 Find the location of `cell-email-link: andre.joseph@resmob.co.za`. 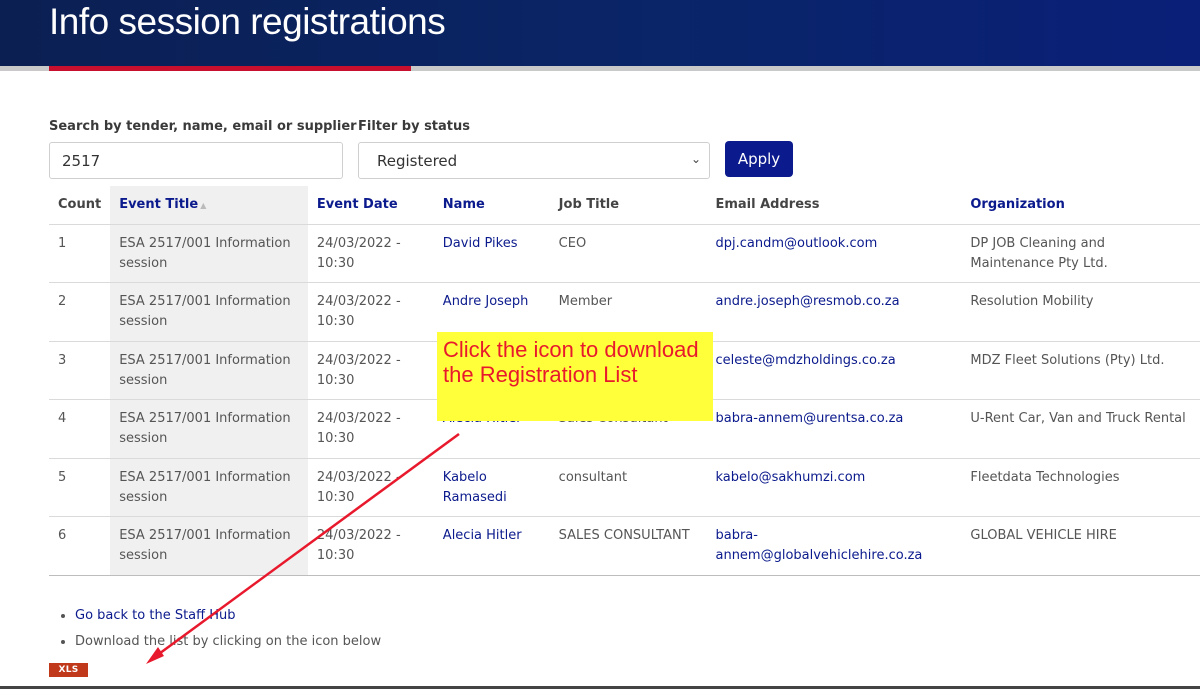

cell-email-link: andre.joseph@resmob.co.za is located at coordinates (834, 312).